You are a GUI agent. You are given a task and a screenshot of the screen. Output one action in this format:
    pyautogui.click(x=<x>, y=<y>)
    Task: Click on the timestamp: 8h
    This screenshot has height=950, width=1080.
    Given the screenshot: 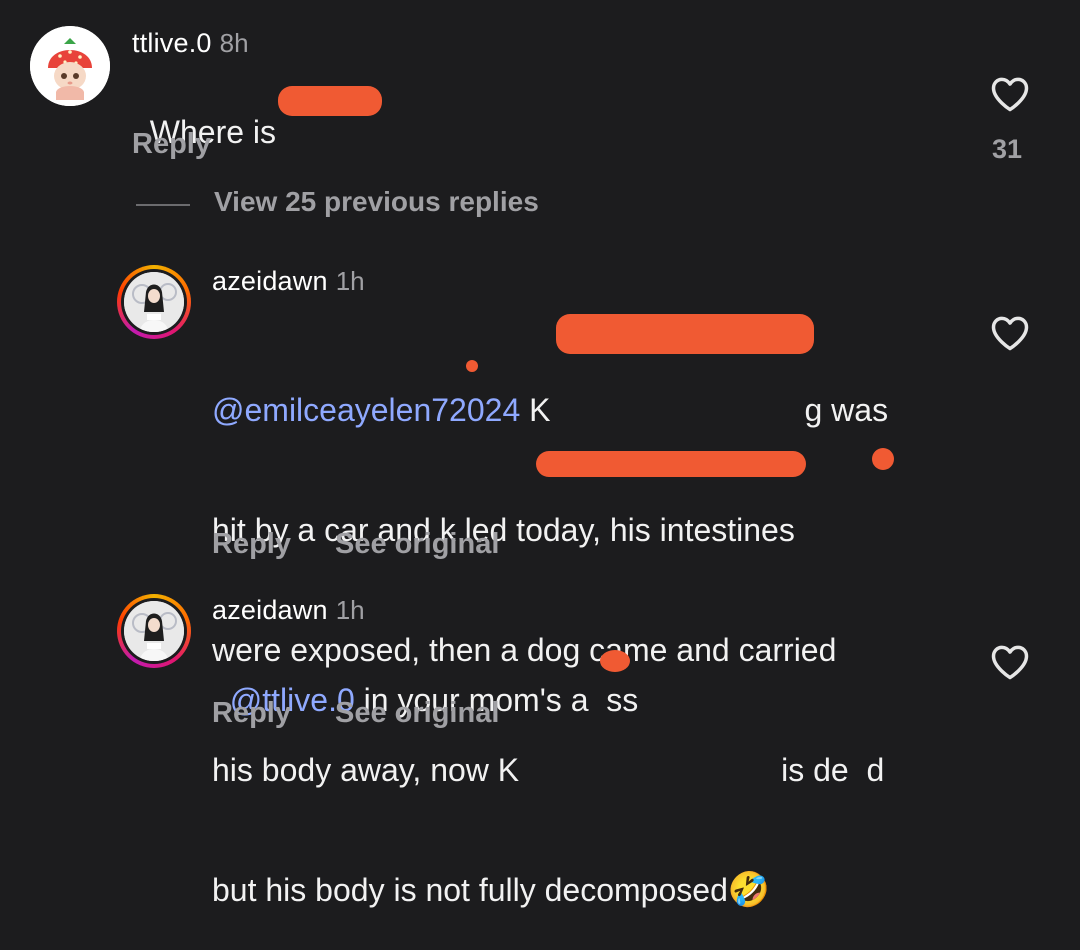 What is the action you would take?
    pyautogui.click(x=234, y=43)
    